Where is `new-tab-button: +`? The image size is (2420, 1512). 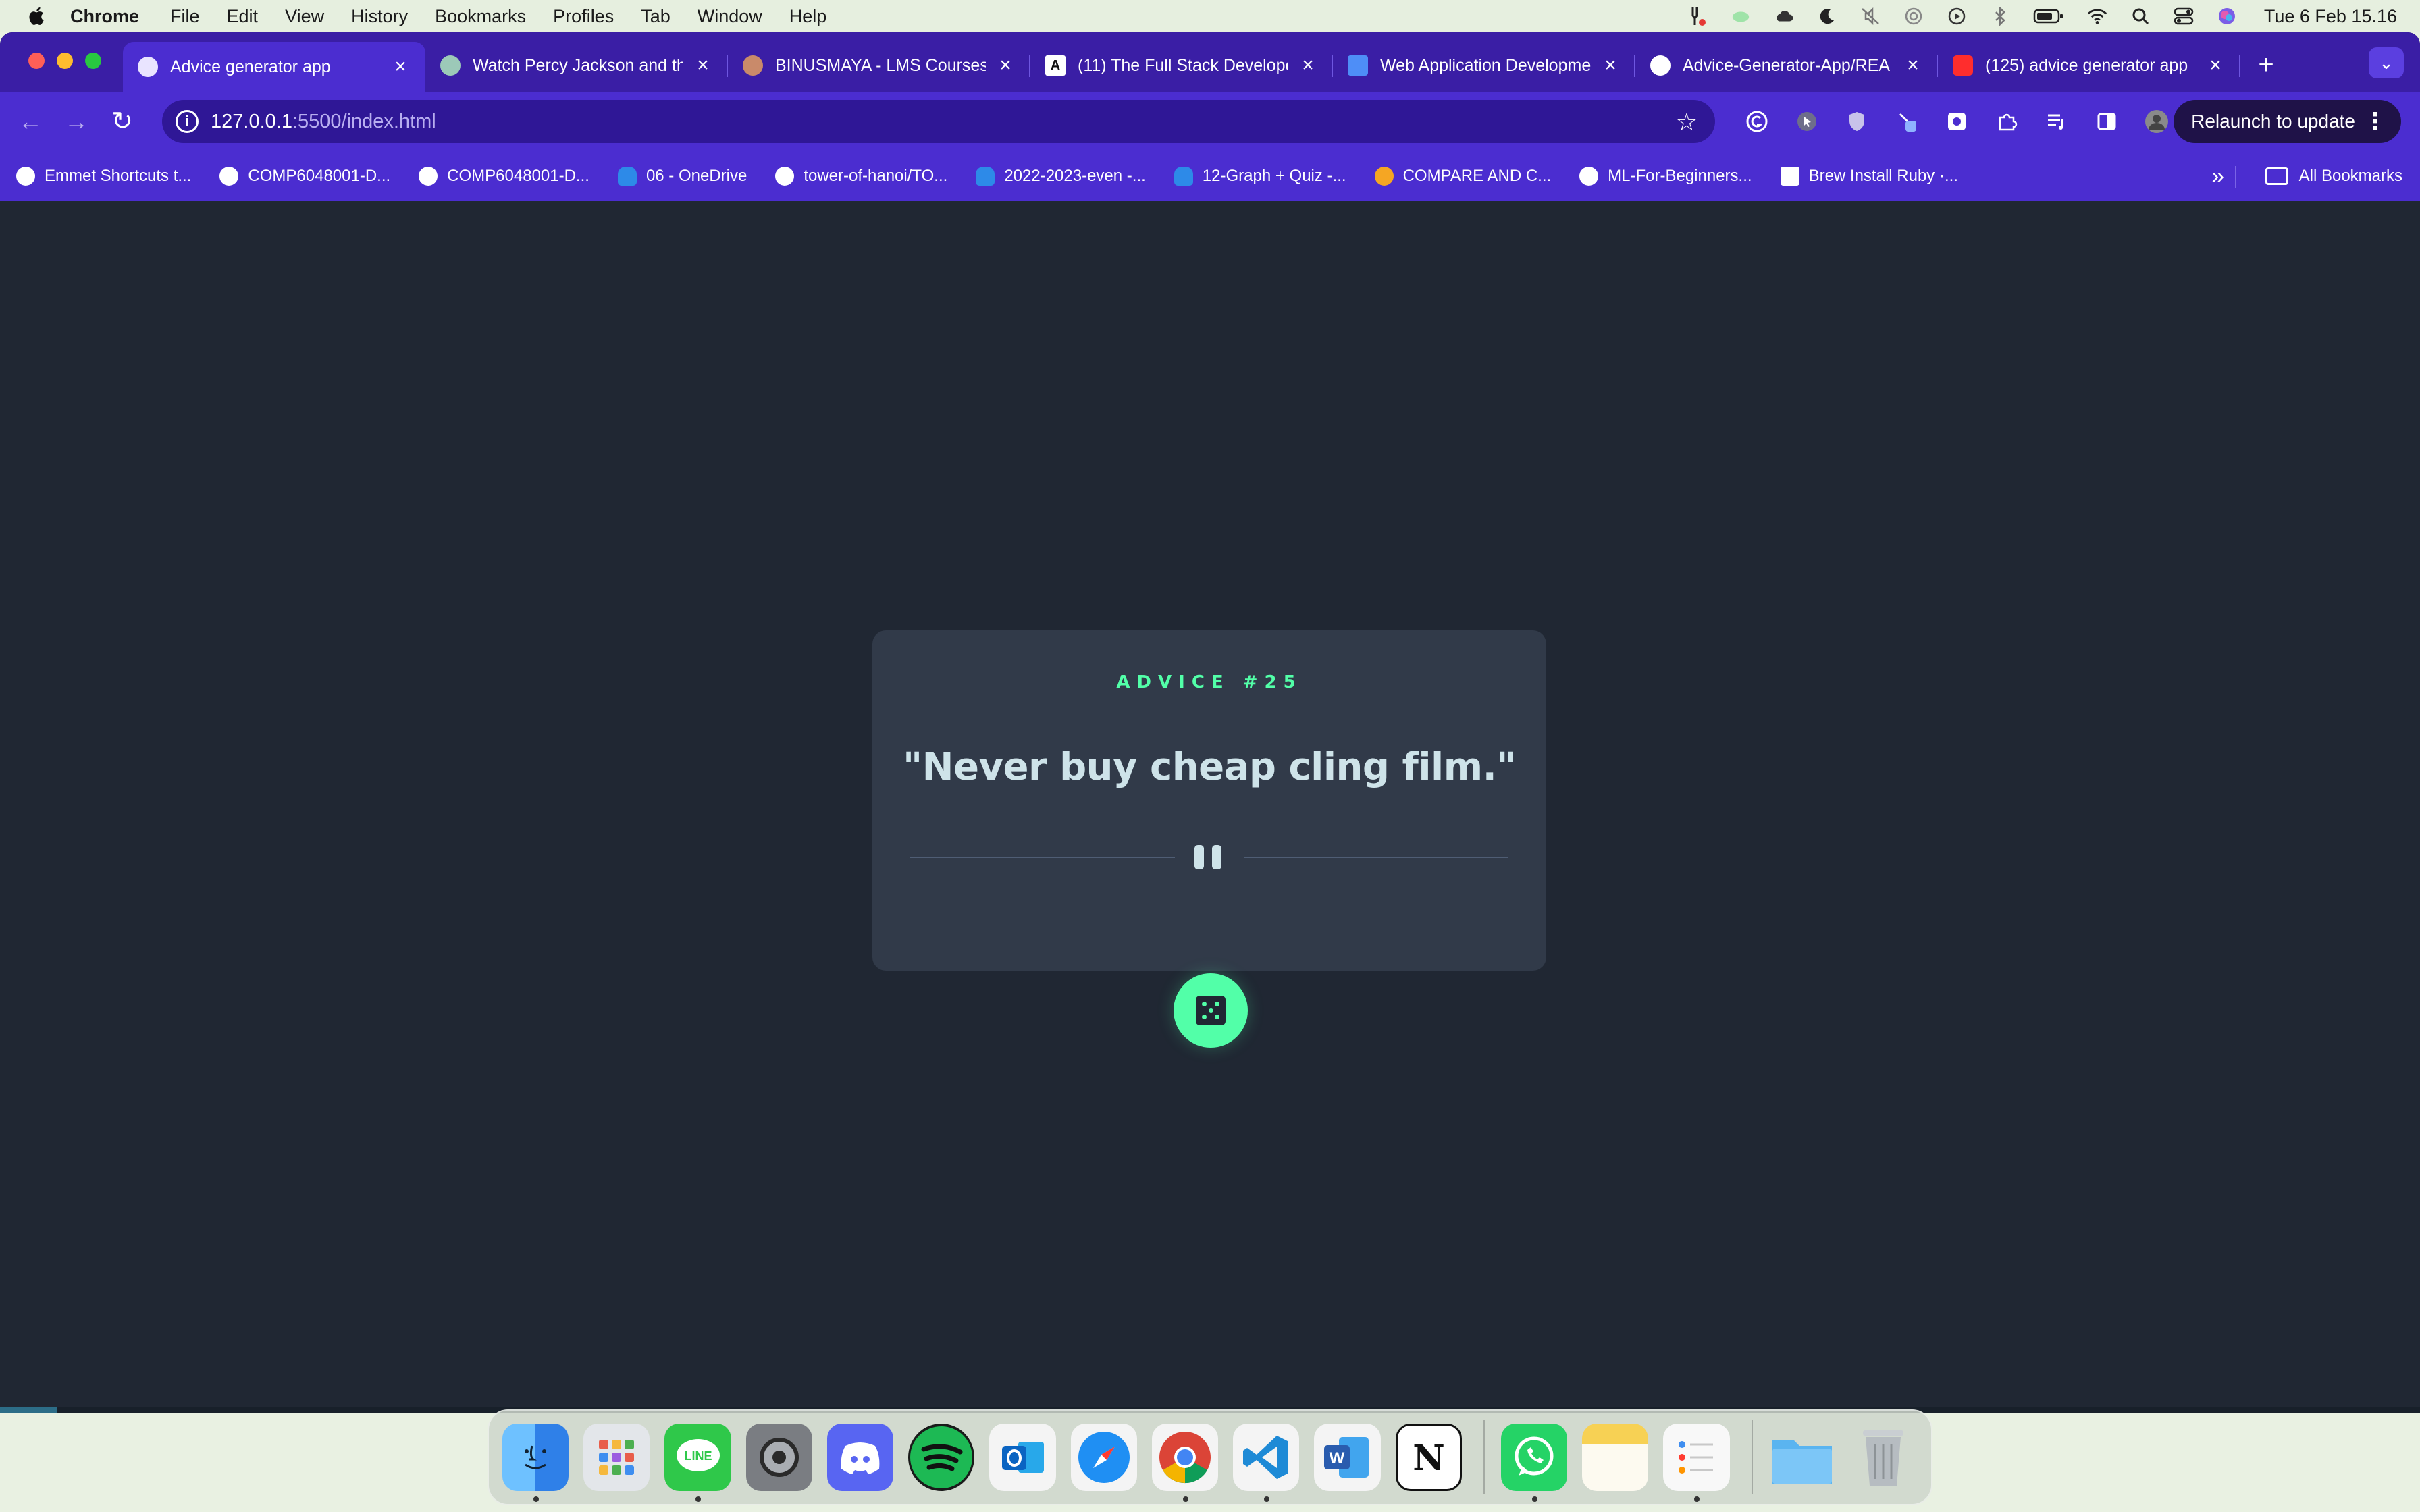 new-tab-button: + is located at coordinates (2266, 65).